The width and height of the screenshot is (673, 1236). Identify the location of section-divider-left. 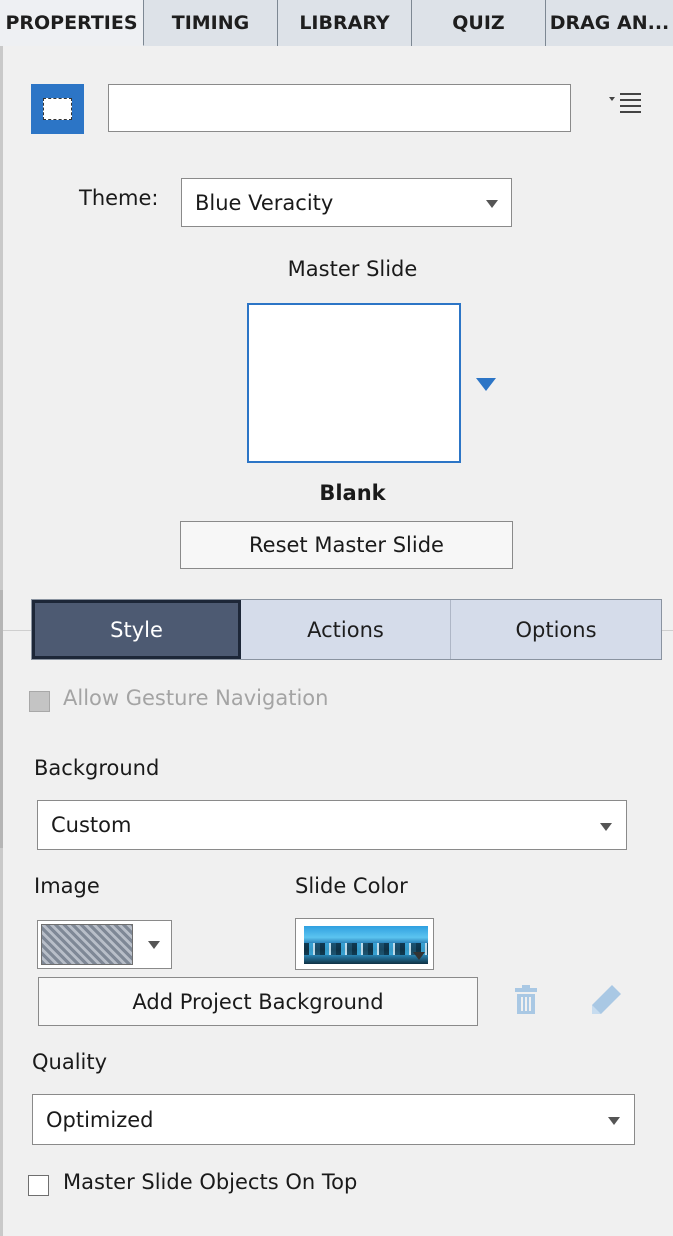
(17, 630).